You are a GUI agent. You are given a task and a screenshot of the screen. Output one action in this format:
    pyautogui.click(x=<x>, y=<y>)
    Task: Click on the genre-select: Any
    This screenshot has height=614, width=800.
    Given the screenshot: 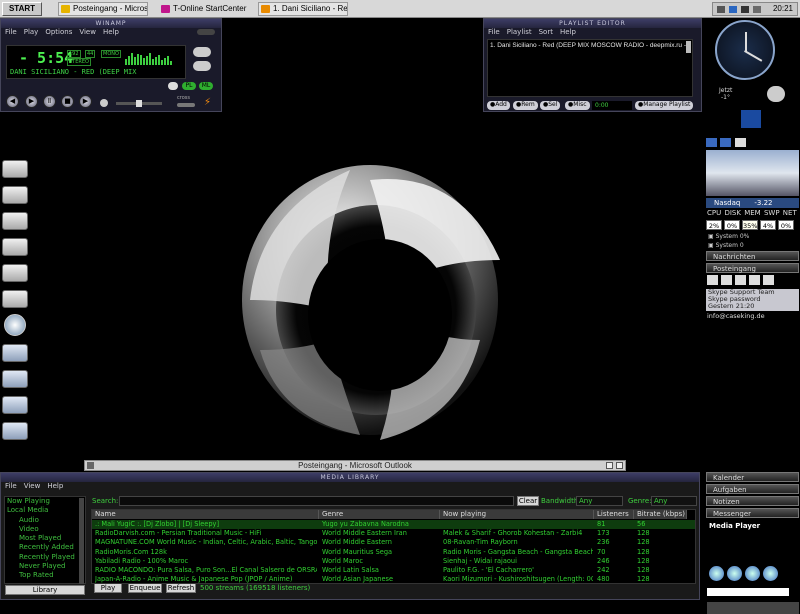 What is the action you would take?
    pyautogui.click(x=674, y=501)
    